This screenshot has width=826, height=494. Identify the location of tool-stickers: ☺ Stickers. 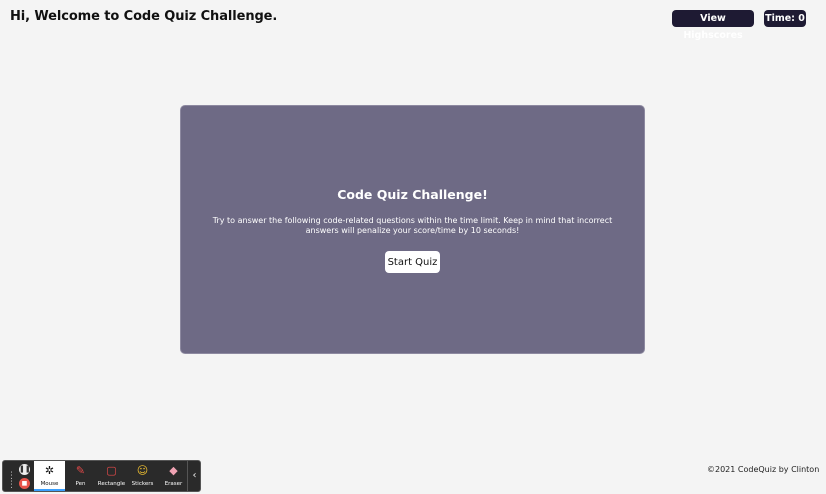
(142, 476).